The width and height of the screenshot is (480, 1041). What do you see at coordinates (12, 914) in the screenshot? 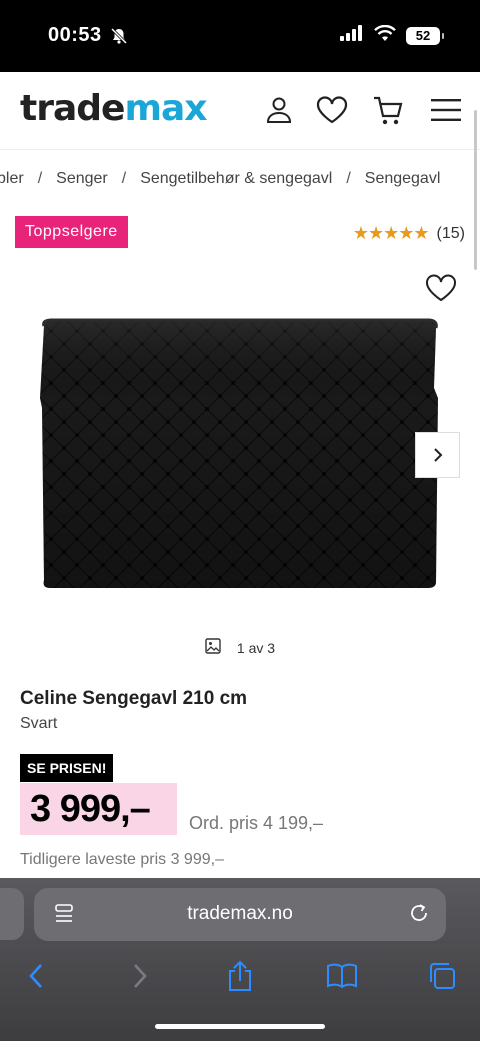
I see `previous-tab-peek` at bounding box center [12, 914].